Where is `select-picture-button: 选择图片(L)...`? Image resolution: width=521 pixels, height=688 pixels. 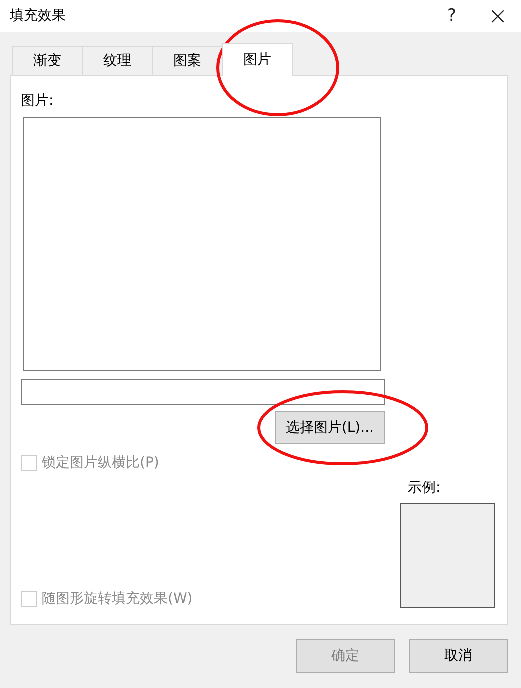 select-picture-button: 选择图片(L)... is located at coordinates (329, 427).